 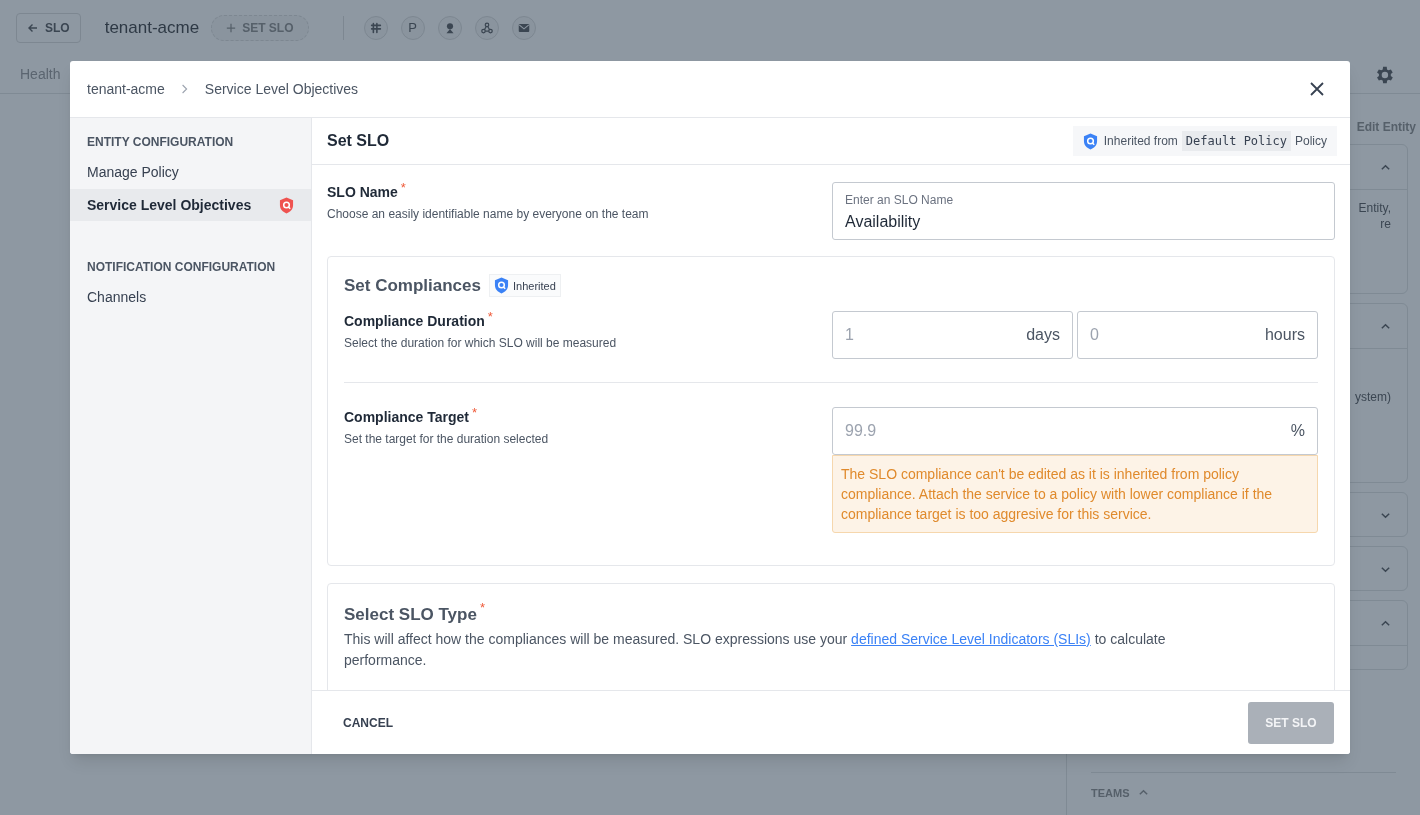 I want to click on close-icon, so click(x=1317, y=89).